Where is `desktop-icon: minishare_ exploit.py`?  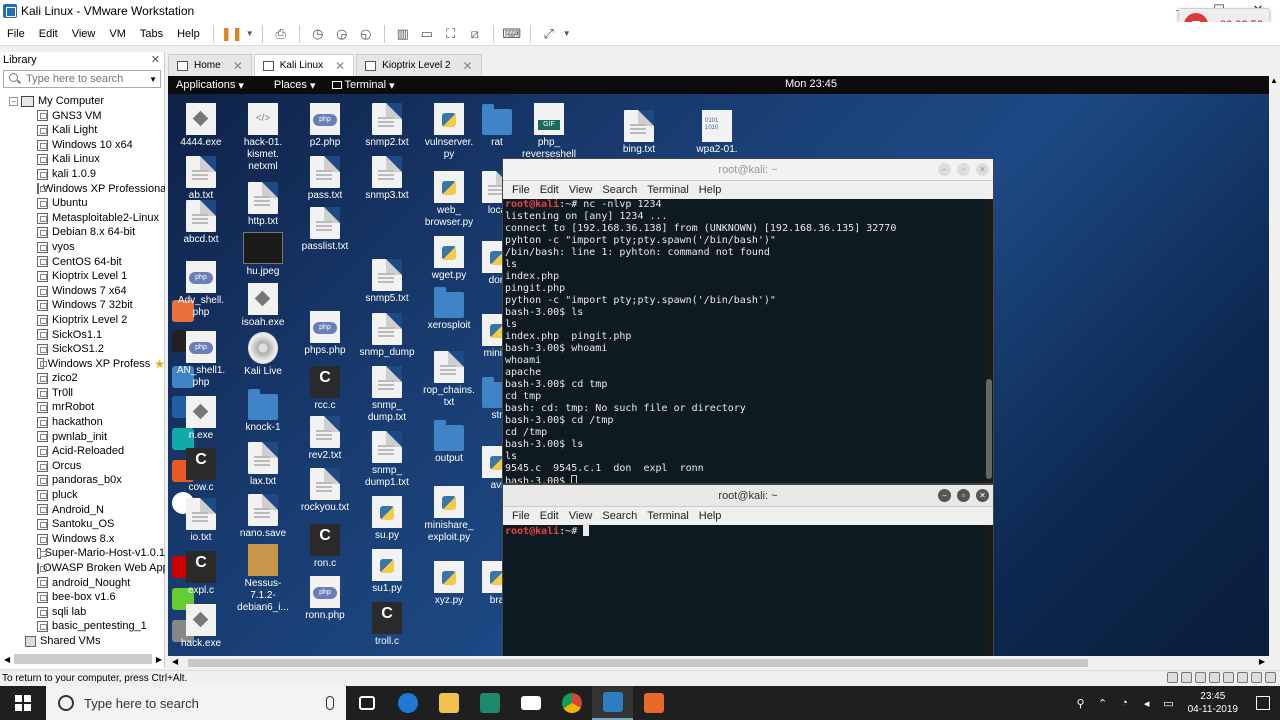
desktop-icon: minishare_ exploit.py is located at coordinates (449, 515).